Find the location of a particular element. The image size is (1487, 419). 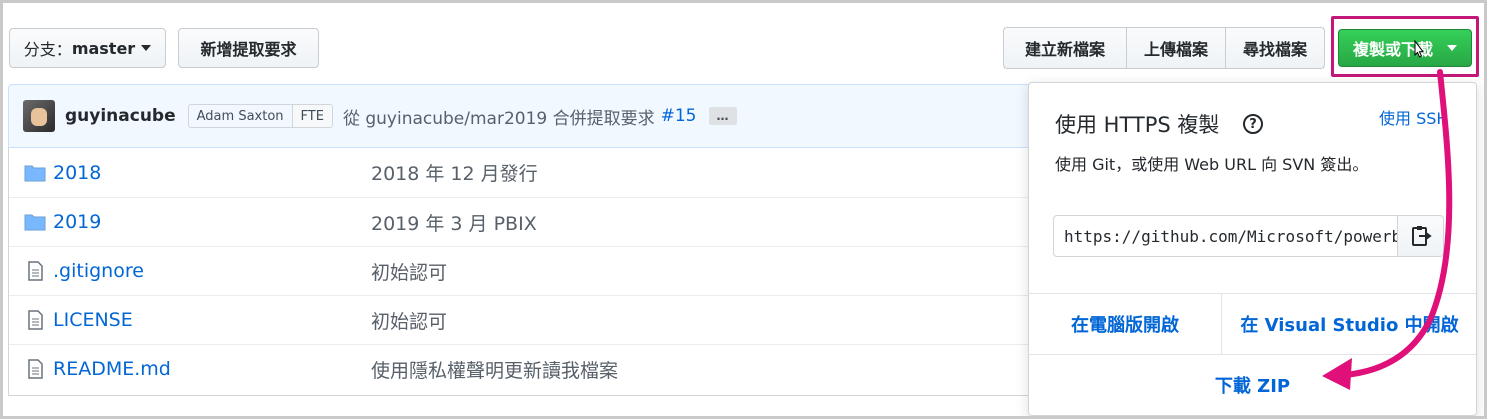

download-zip-button: 下載 ZIP is located at coordinates (1252, 385).